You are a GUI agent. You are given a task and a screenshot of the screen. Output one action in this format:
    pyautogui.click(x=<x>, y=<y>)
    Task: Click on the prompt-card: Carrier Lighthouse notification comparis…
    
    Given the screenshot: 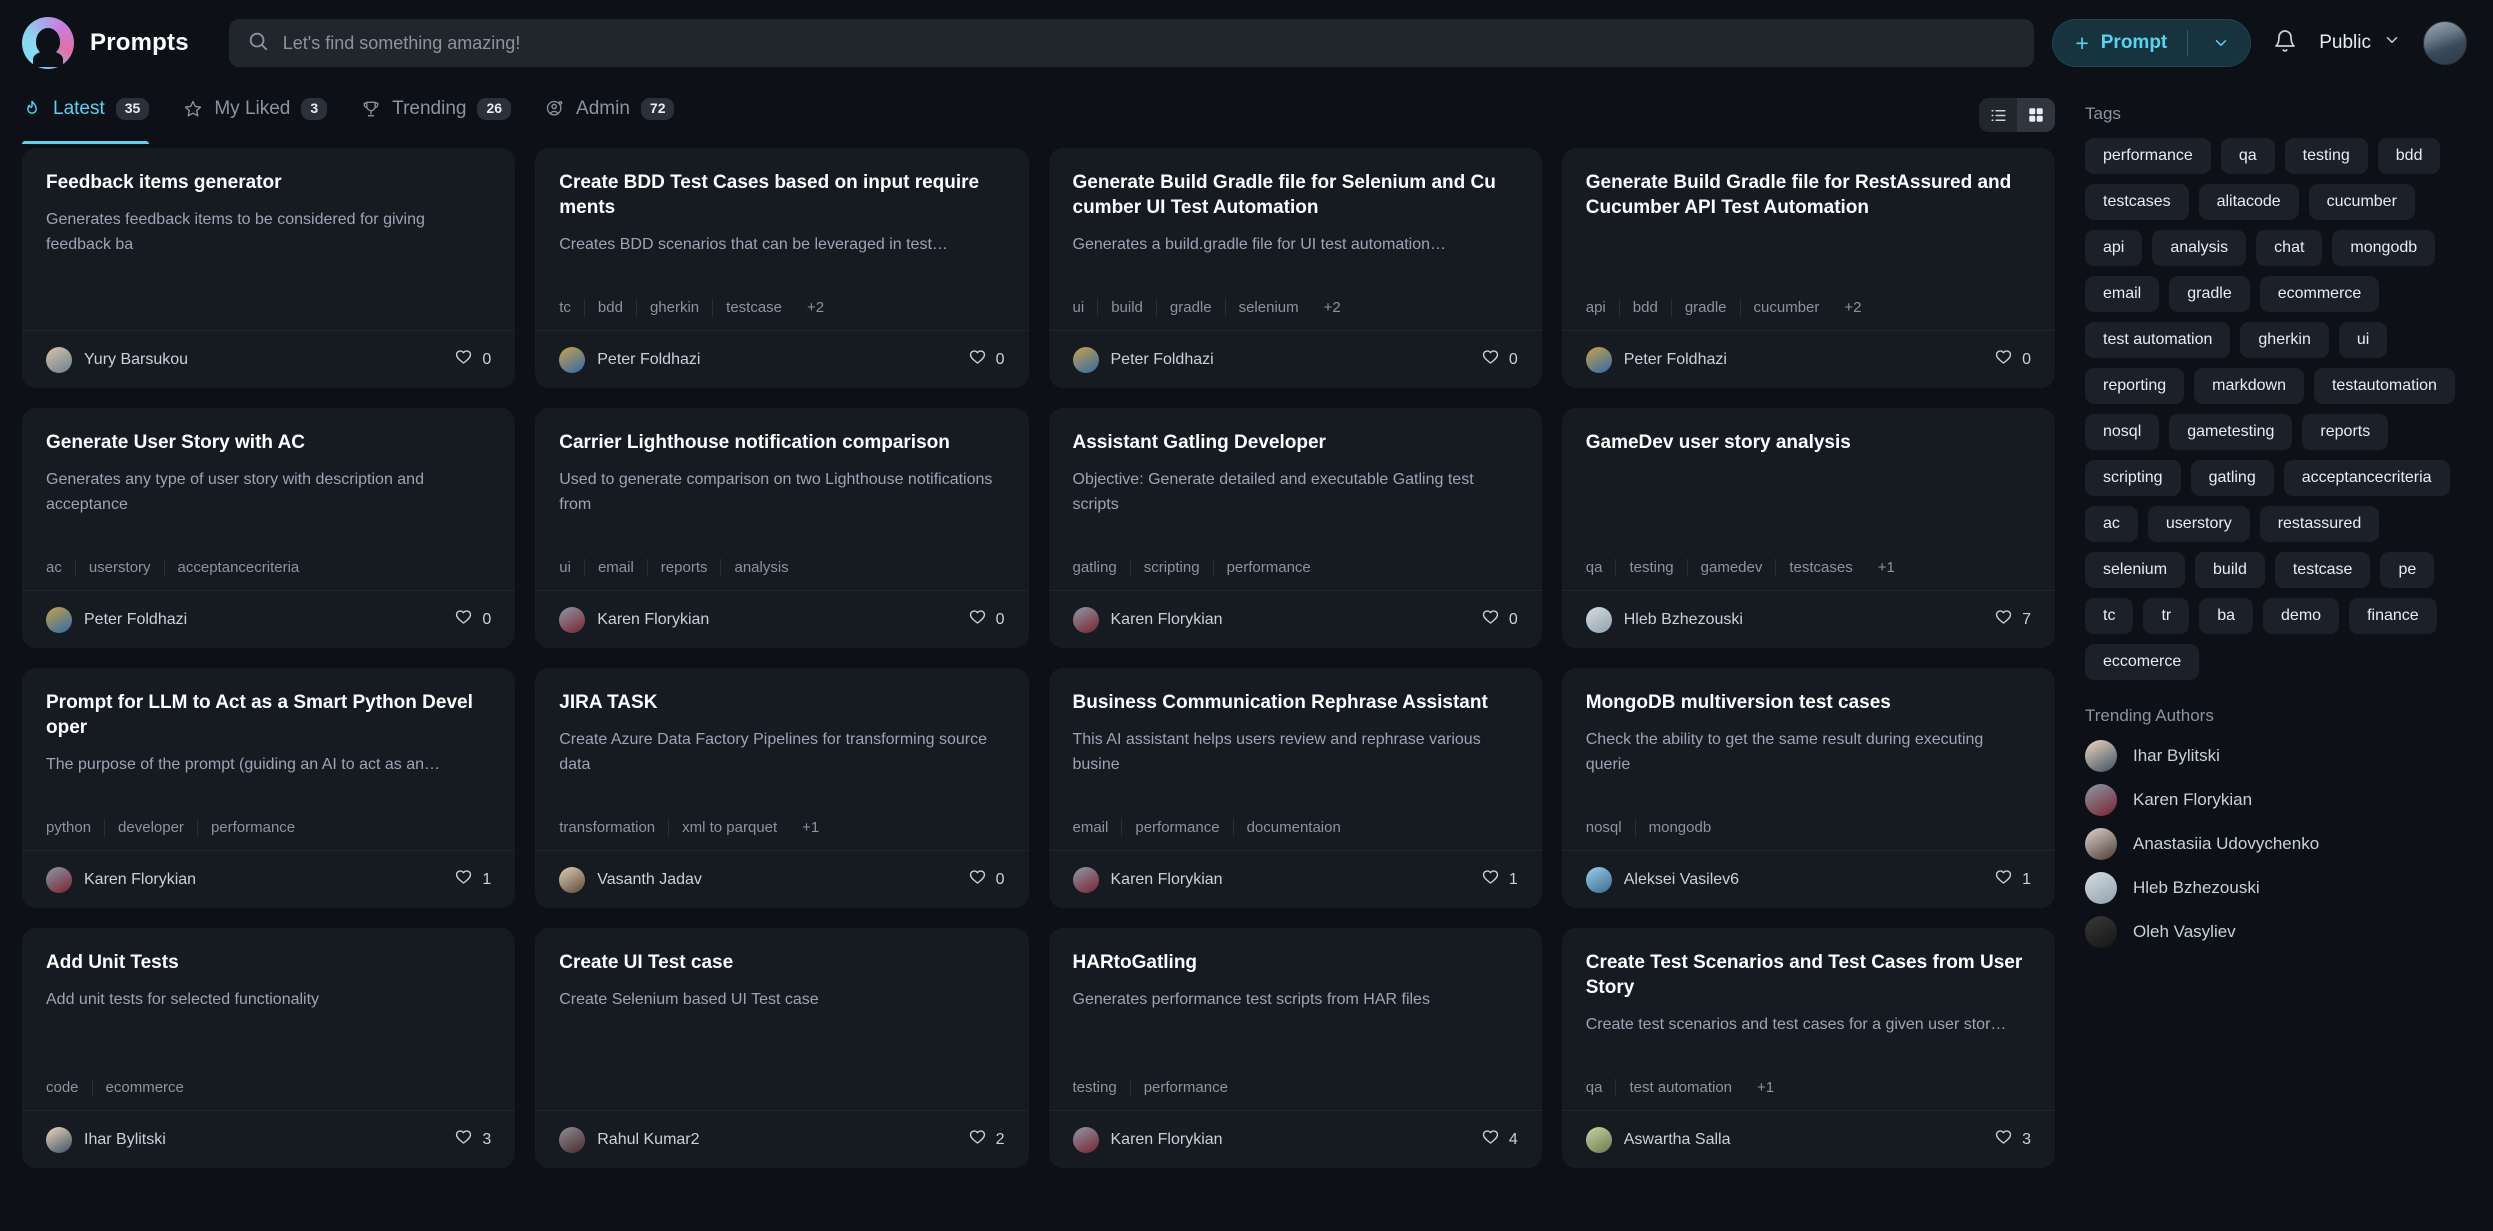 What is the action you would take?
    pyautogui.click(x=782, y=528)
    